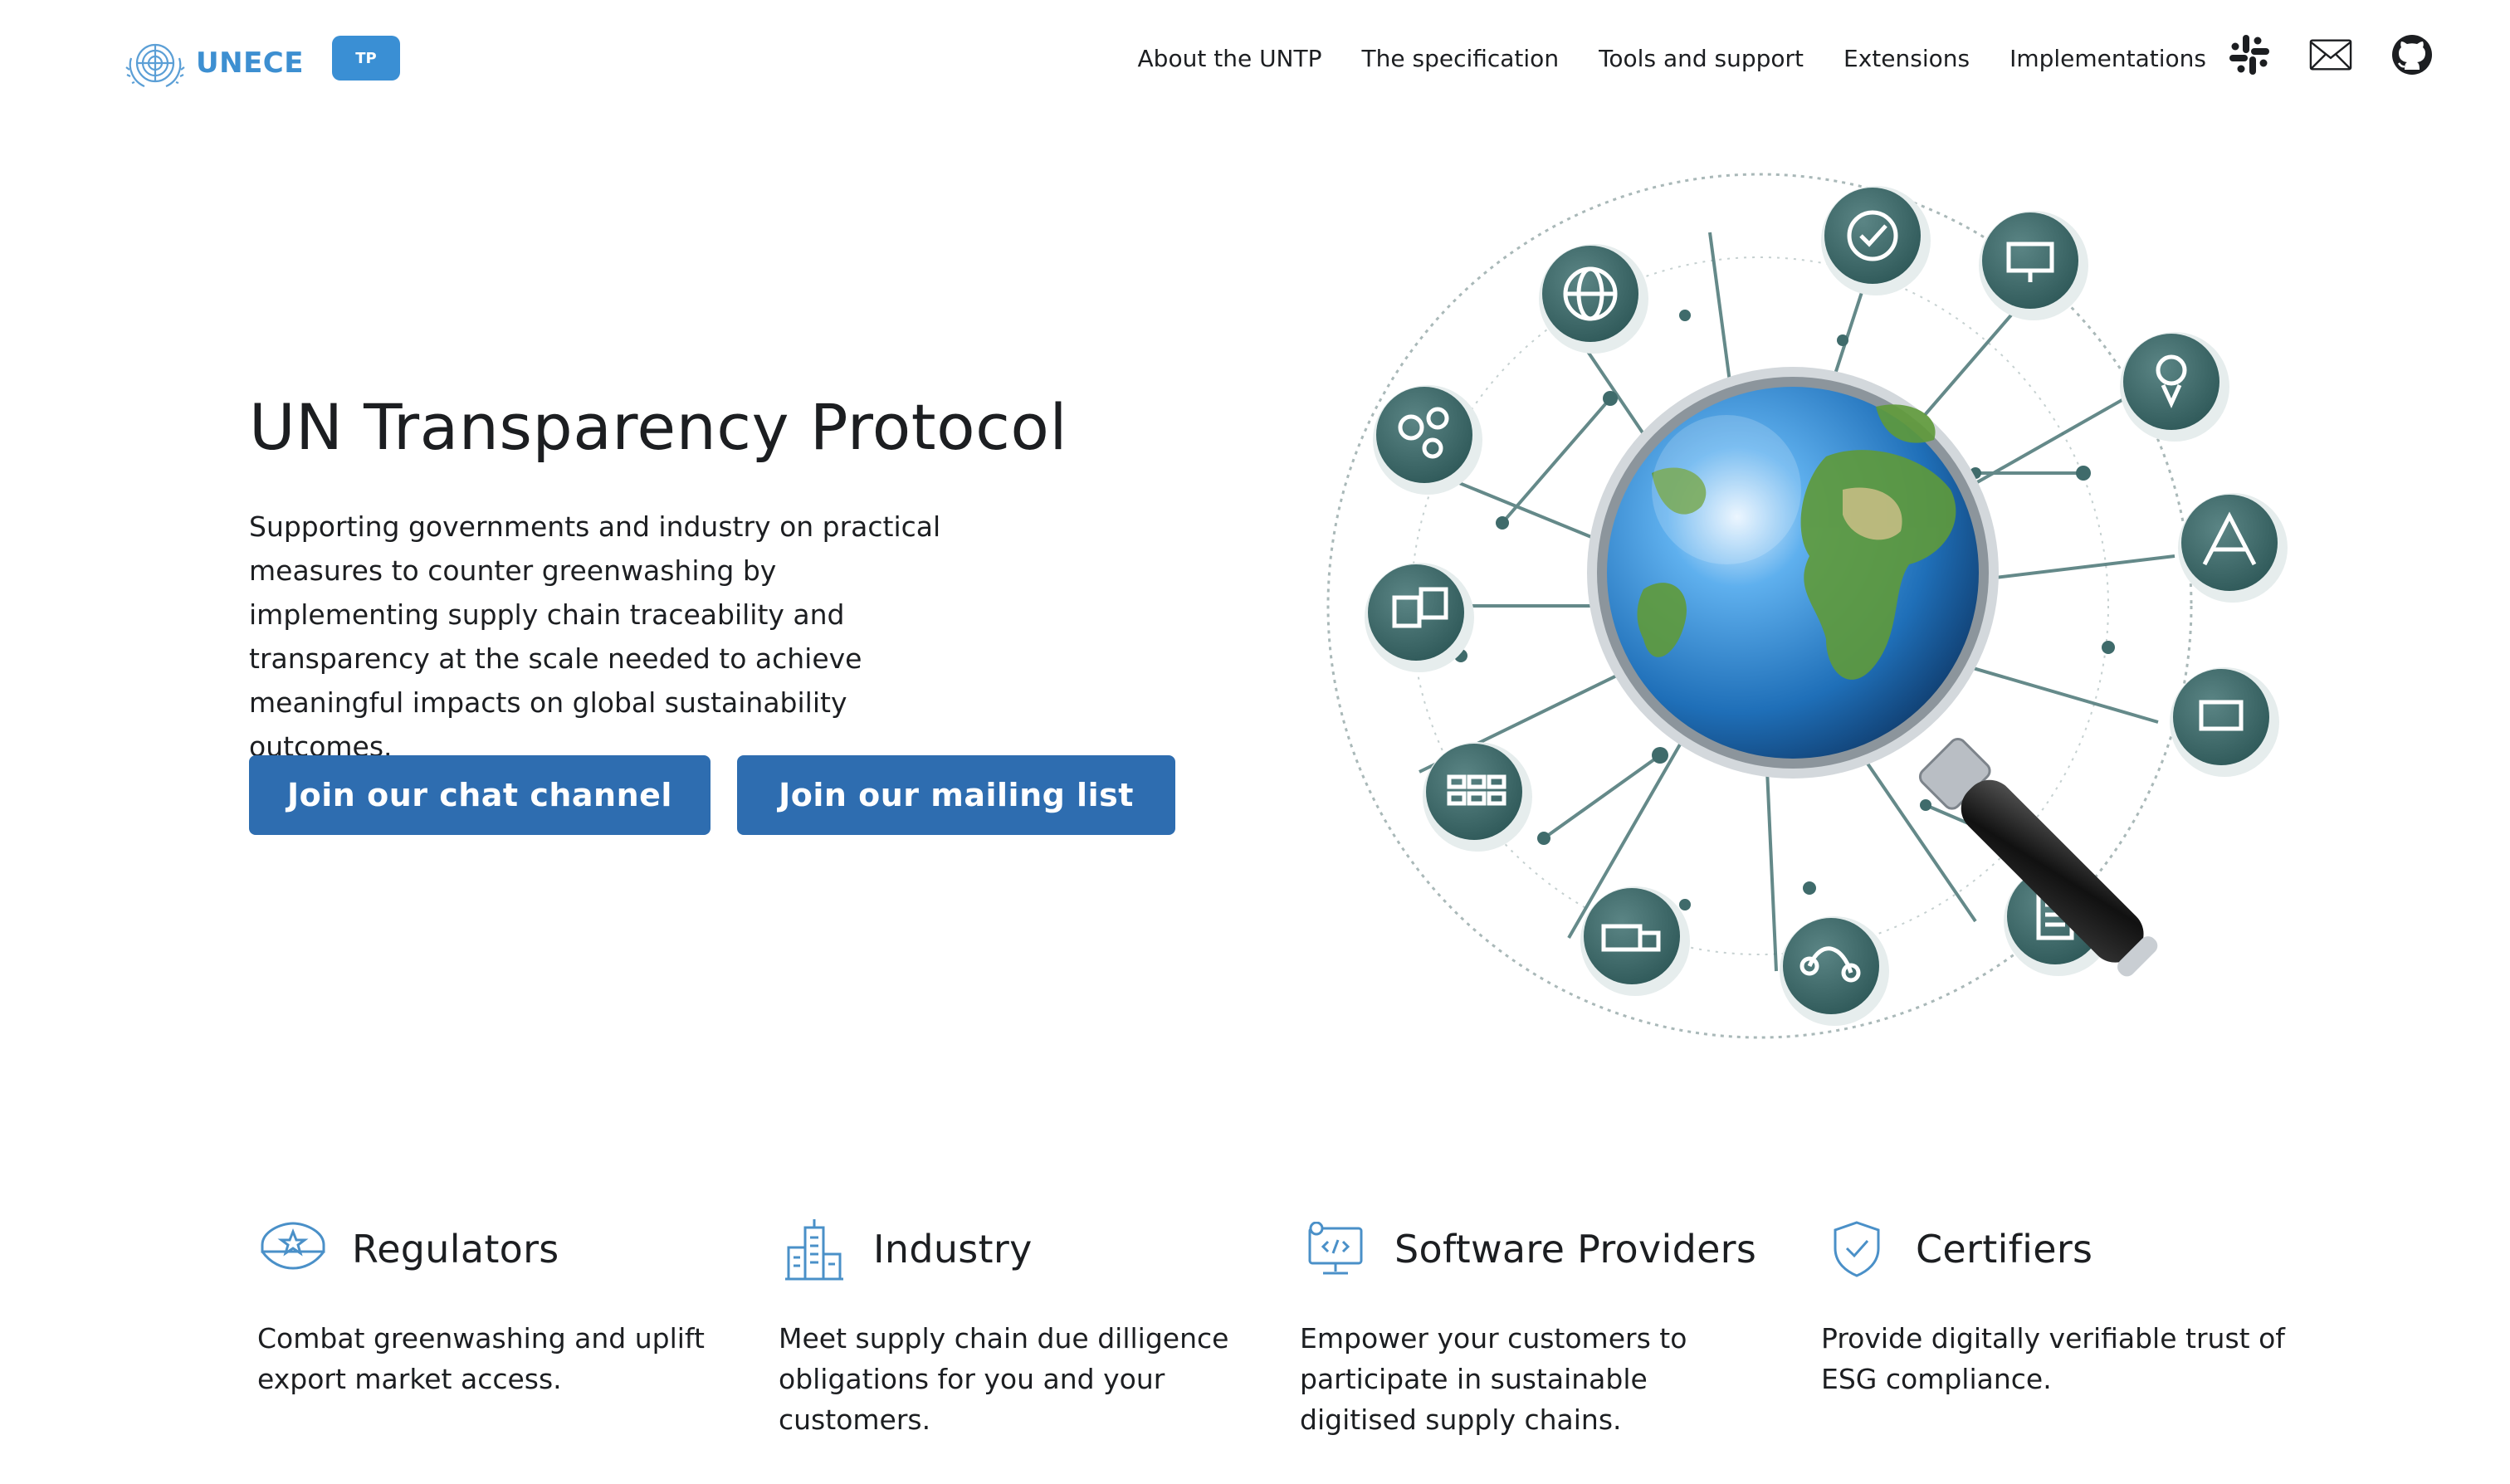 The height and width of the screenshot is (1484, 2510). Describe the element at coordinates (1230, 58) in the screenshot. I see `nav-about: About the UNTP` at that location.